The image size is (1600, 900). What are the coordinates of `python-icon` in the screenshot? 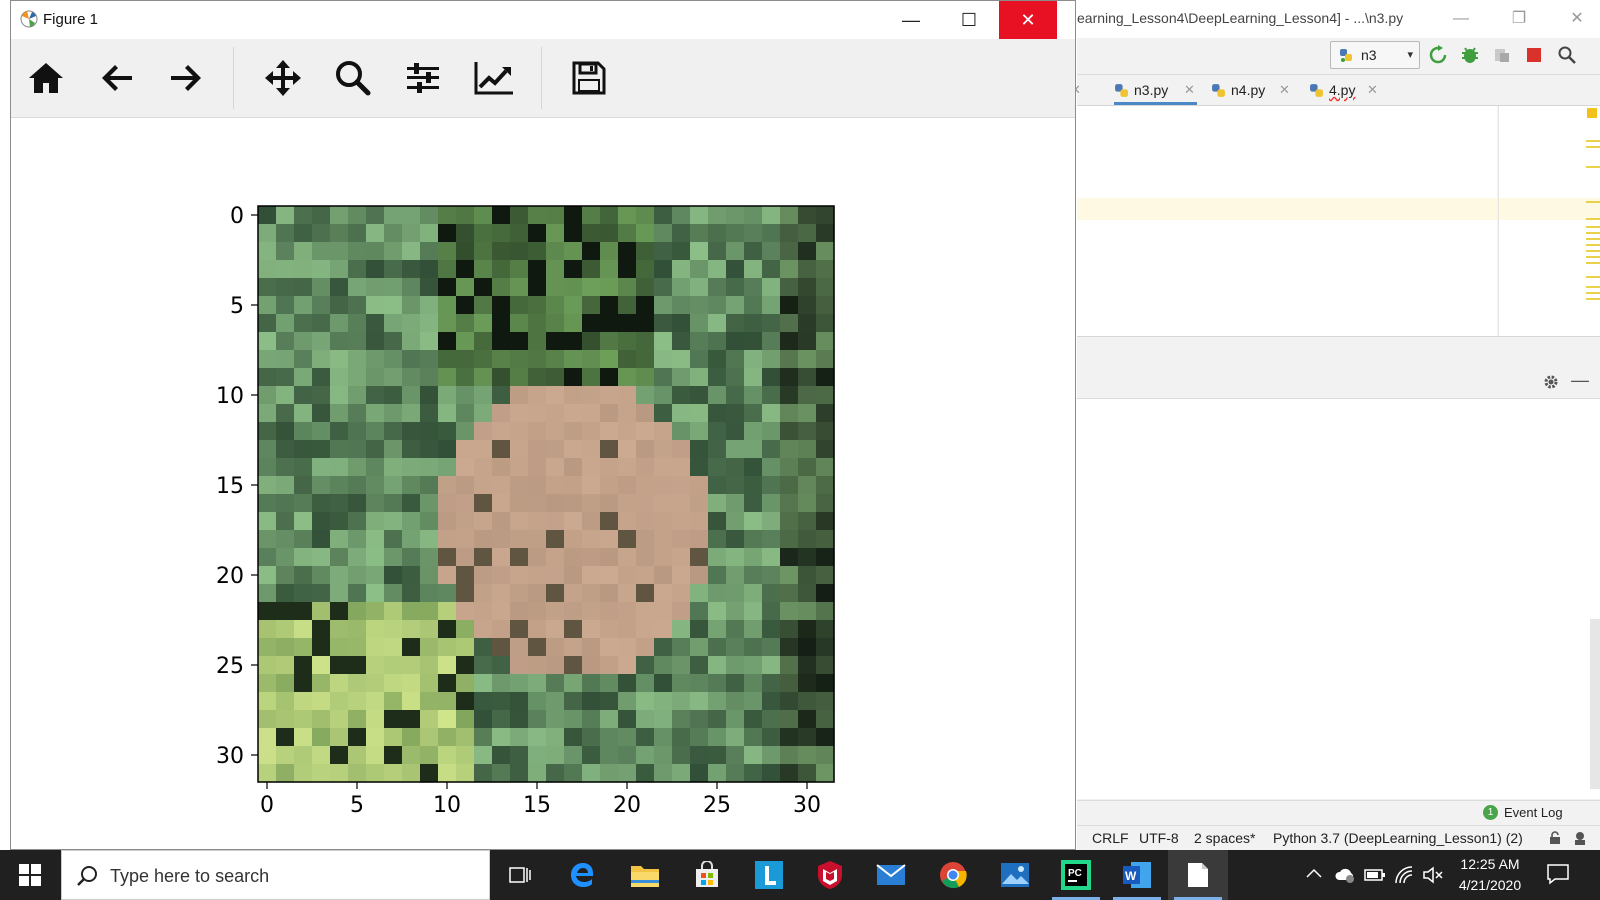 It's located at (1316, 90).